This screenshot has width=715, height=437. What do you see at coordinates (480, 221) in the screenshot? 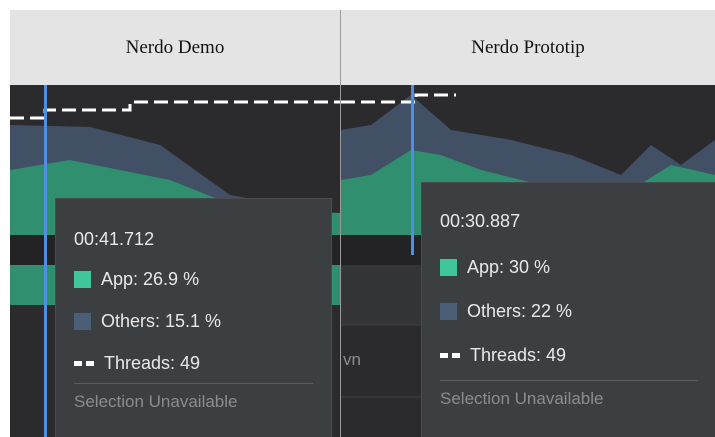
I see `tooltip-time: 00:30.887` at bounding box center [480, 221].